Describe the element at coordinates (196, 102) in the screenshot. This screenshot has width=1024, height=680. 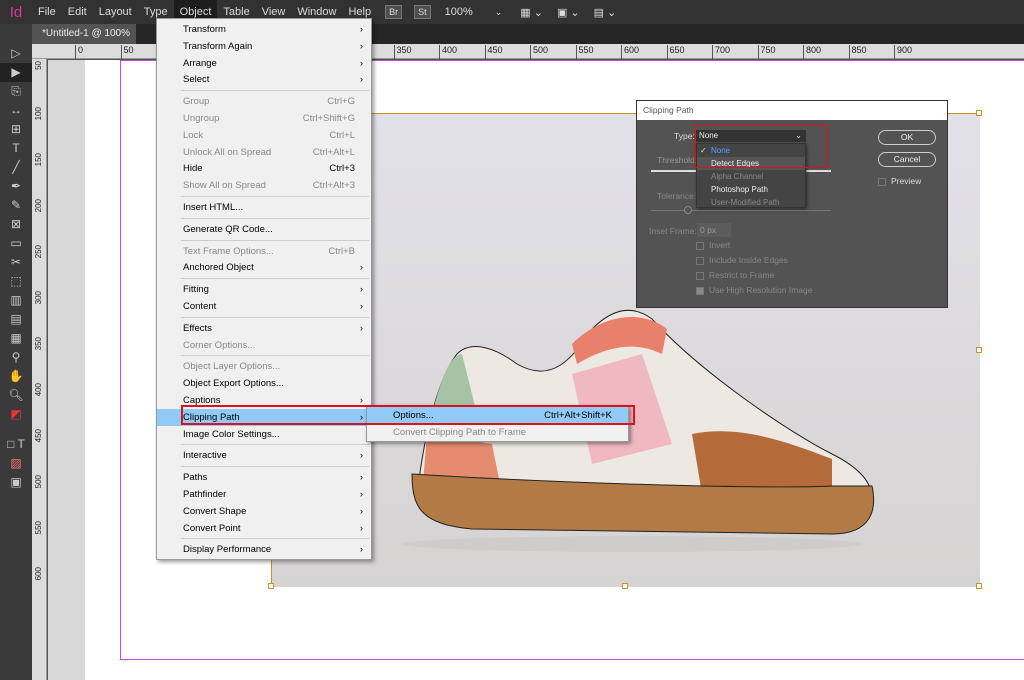
I see `menu-item-label: Group` at that location.